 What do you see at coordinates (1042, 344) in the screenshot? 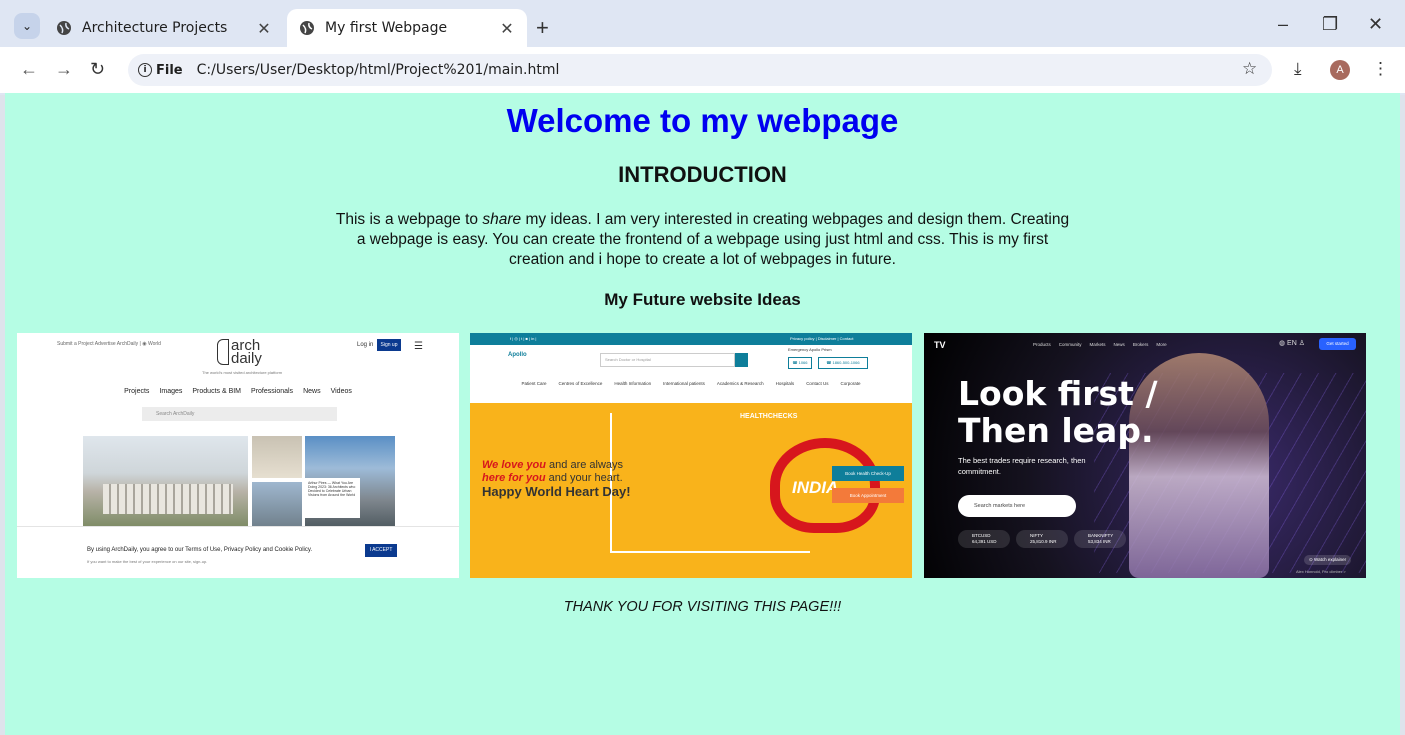
I see `tv-nav-item: Products` at bounding box center [1042, 344].